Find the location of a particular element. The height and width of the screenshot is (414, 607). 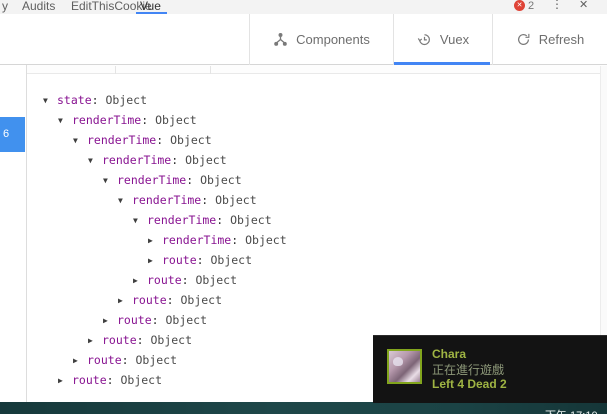

taskbar-clock: 下午 17:10 is located at coordinates (571, 410).